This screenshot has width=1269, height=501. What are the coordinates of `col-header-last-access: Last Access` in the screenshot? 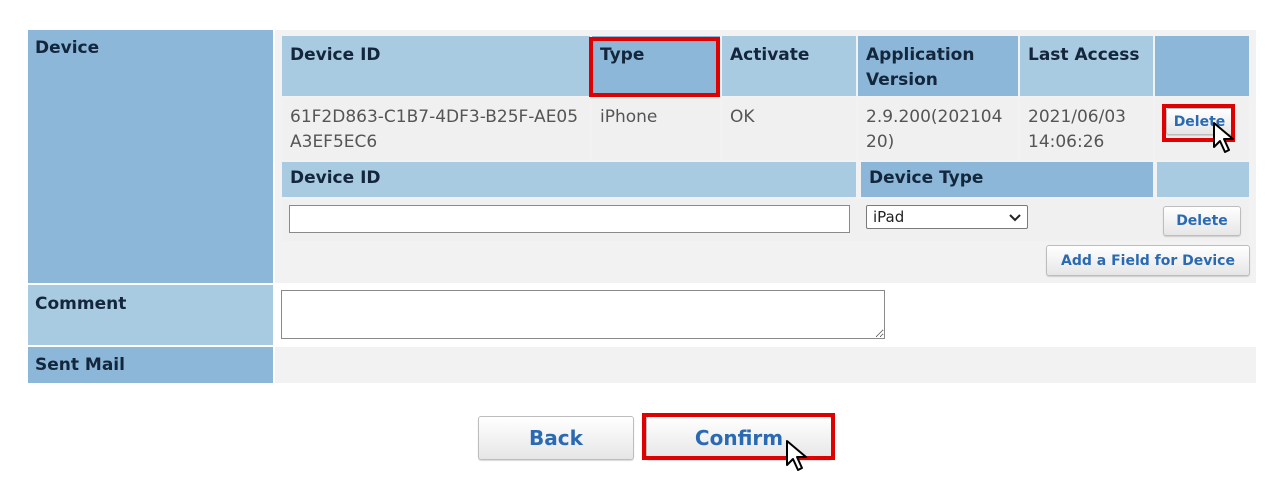 It's located at (1086, 66).